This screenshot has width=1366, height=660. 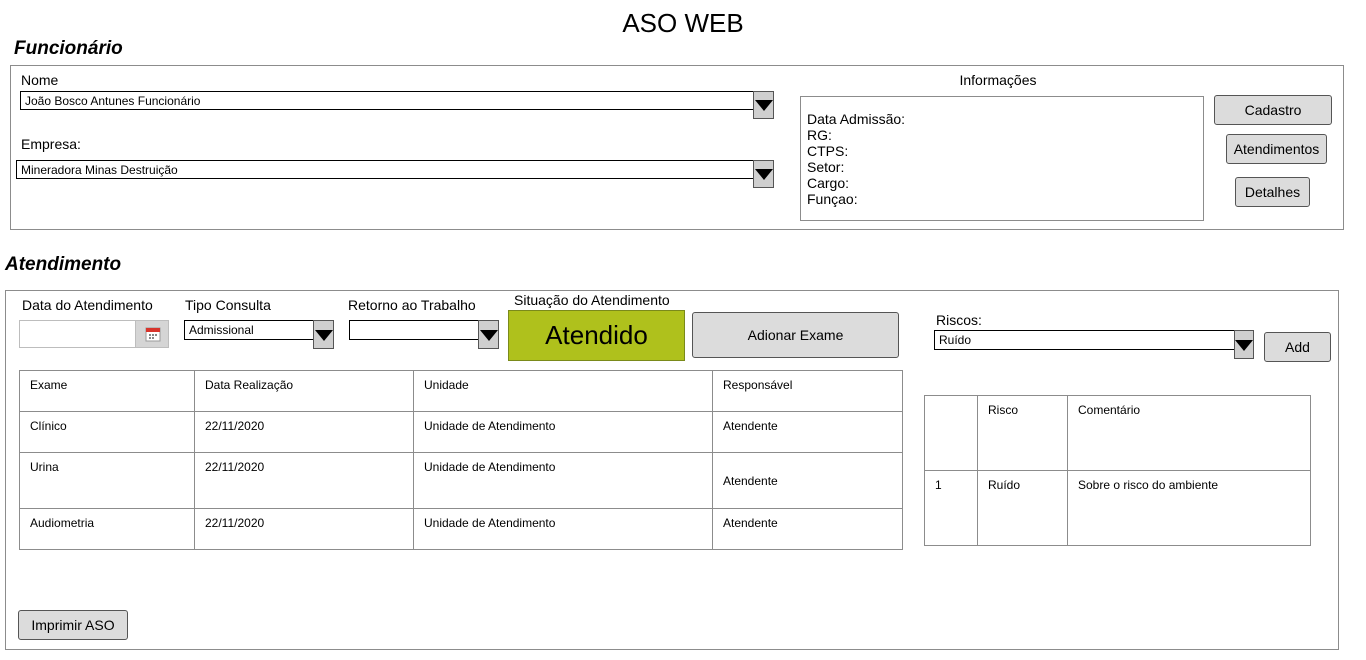 I want to click on detalhes-button: Detalhes, so click(x=1272, y=192).